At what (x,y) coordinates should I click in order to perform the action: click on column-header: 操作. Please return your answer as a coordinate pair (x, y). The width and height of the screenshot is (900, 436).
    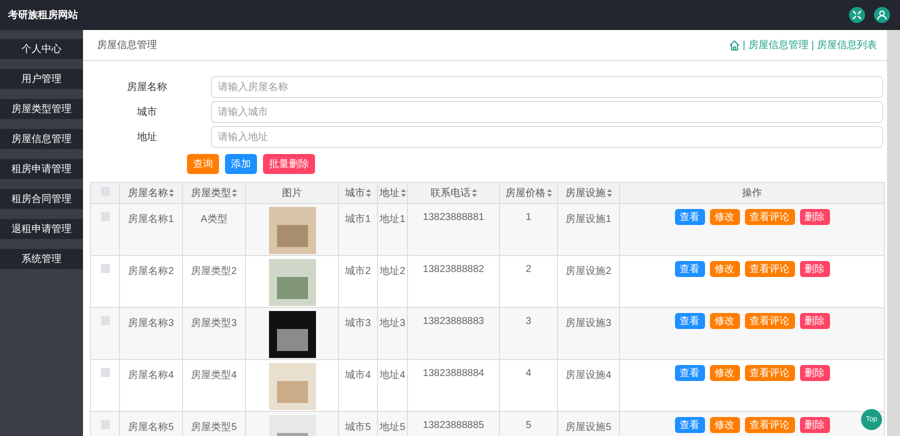
    Looking at the image, I should click on (752, 193).